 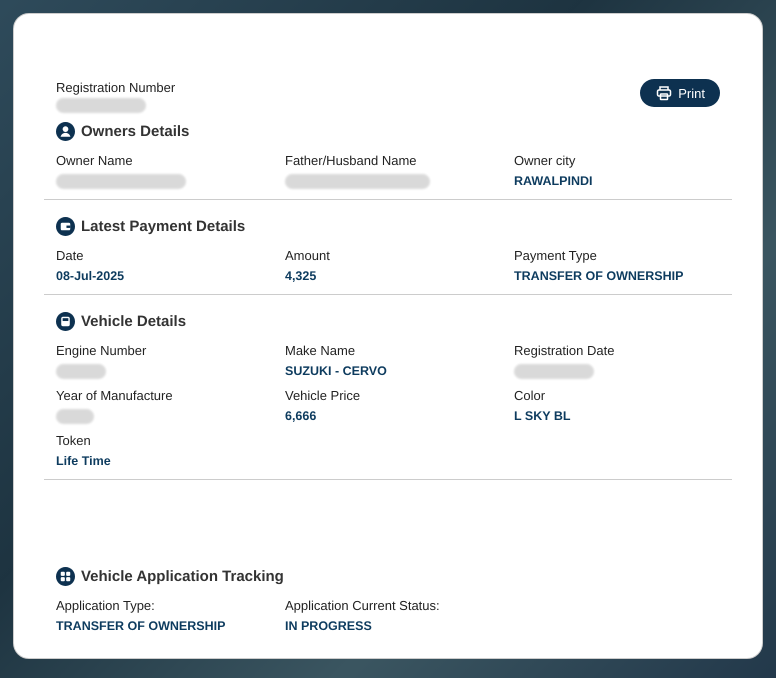 What do you see at coordinates (320, 350) in the screenshot?
I see `field-label: Make Name` at bounding box center [320, 350].